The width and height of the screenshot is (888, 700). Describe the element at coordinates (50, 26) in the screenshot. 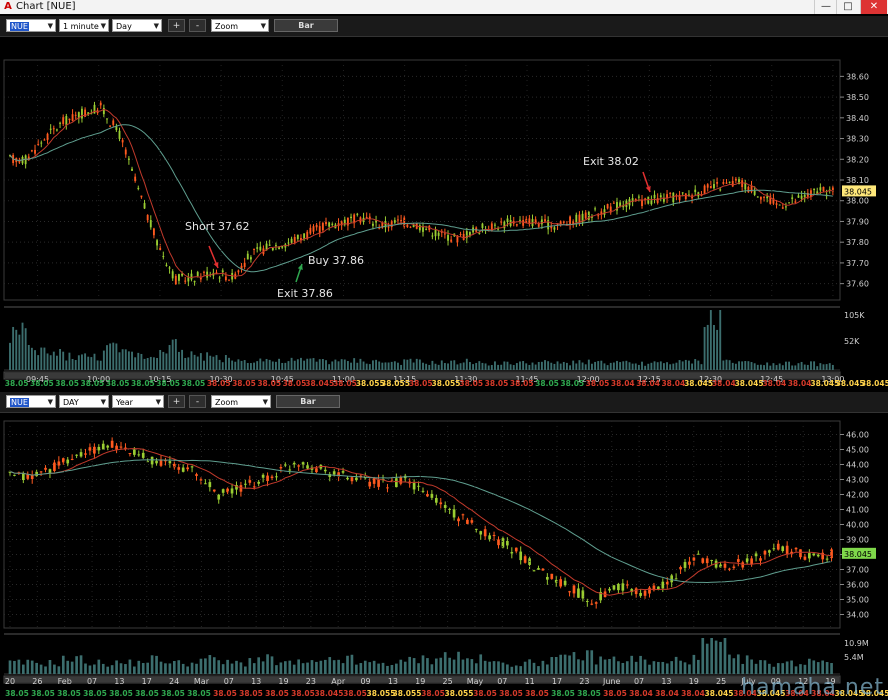

I see `chevron-down-icon: ▼` at that location.